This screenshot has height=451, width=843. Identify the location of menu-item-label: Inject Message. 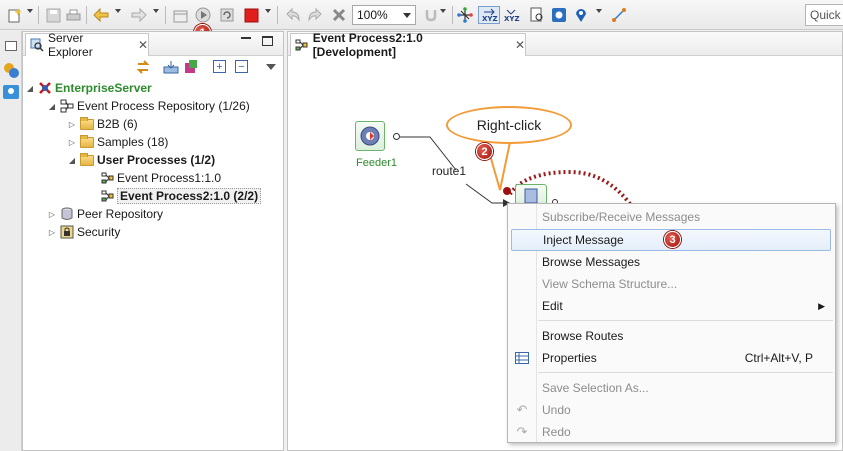
(583, 240).